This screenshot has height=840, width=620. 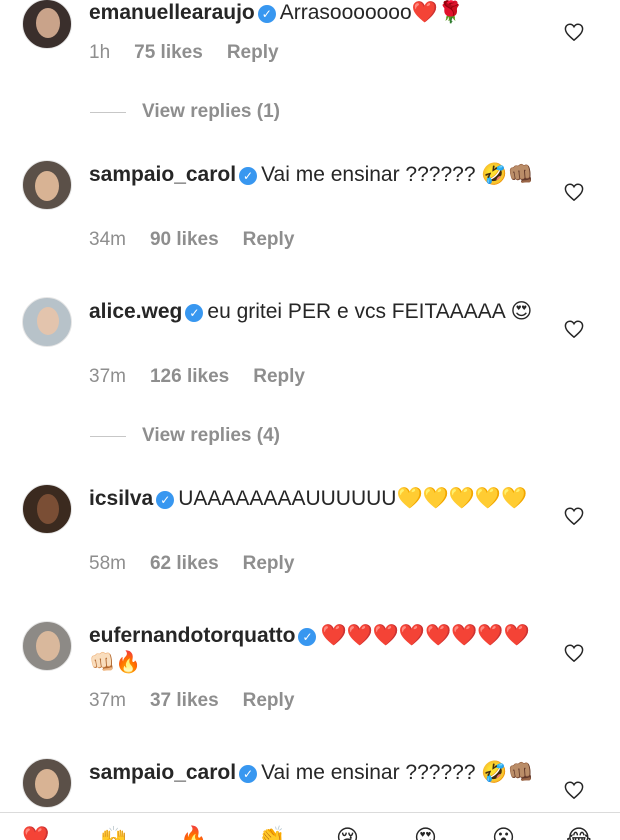 I want to click on comment-time: 1h, so click(x=100, y=52).